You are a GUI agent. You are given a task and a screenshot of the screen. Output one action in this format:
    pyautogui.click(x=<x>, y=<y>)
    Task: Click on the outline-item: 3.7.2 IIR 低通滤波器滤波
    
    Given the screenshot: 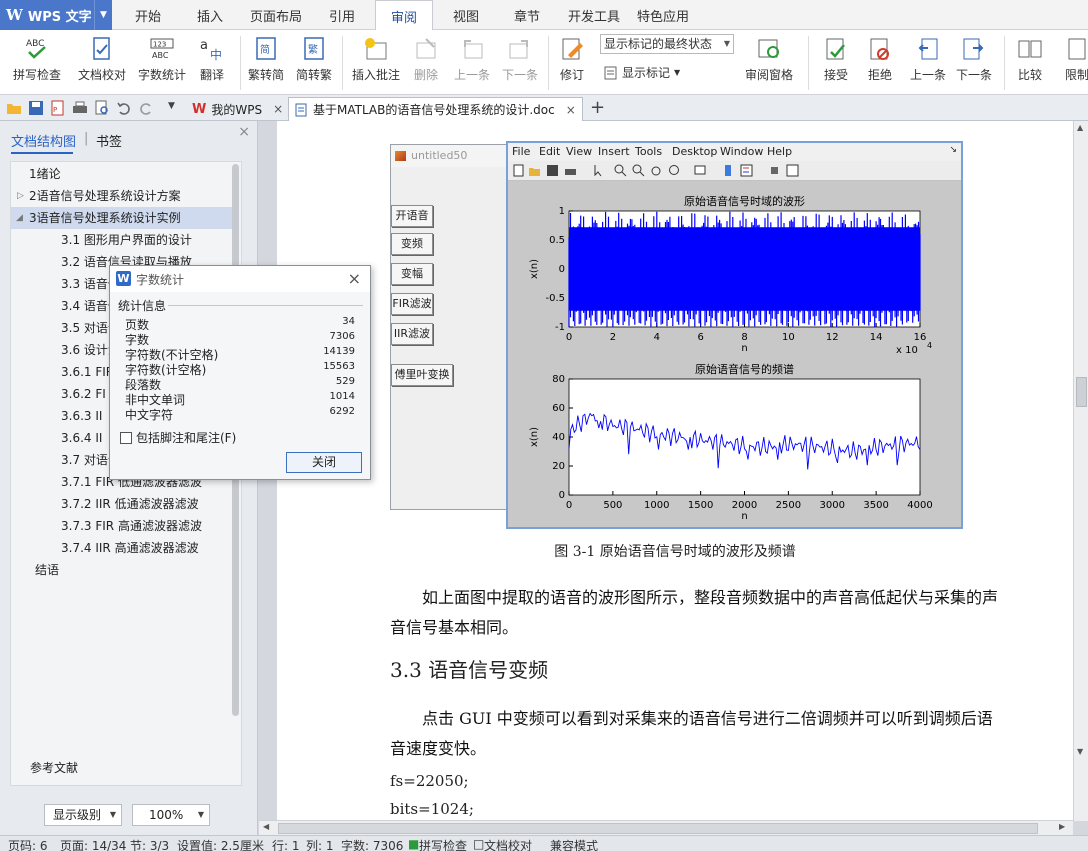 What is the action you would take?
    pyautogui.click(x=151, y=504)
    